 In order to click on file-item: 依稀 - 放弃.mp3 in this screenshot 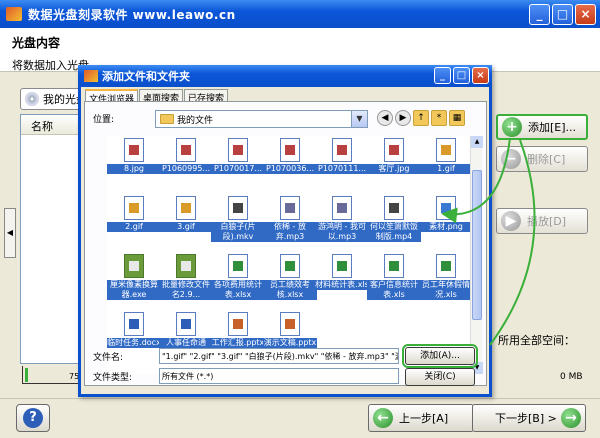, I will do `click(290, 222)`.